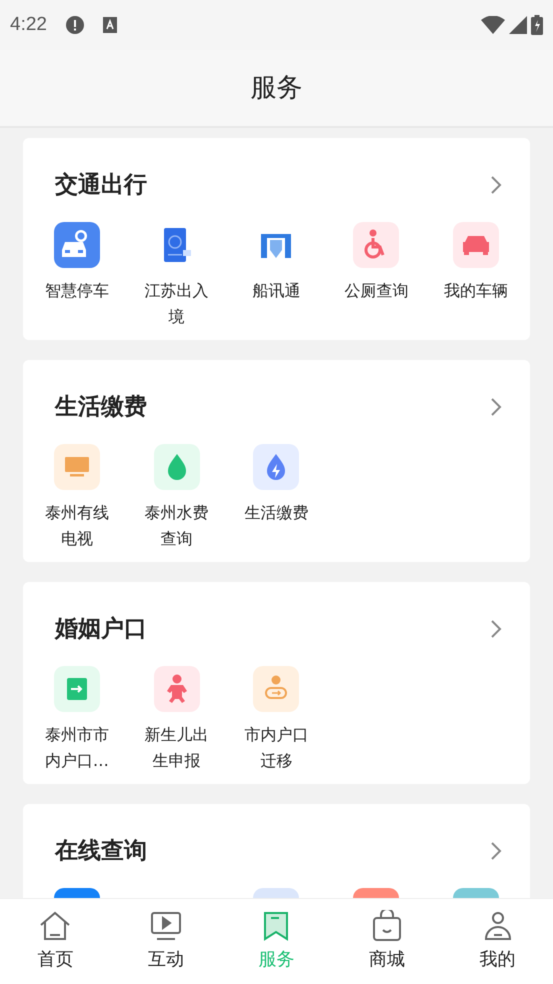 Image resolution: width=553 pixels, height=984 pixels. What do you see at coordinates (376, 276) in the screenshot?
I see `service-item: 公厕查询` at bounding box center [376, 276].